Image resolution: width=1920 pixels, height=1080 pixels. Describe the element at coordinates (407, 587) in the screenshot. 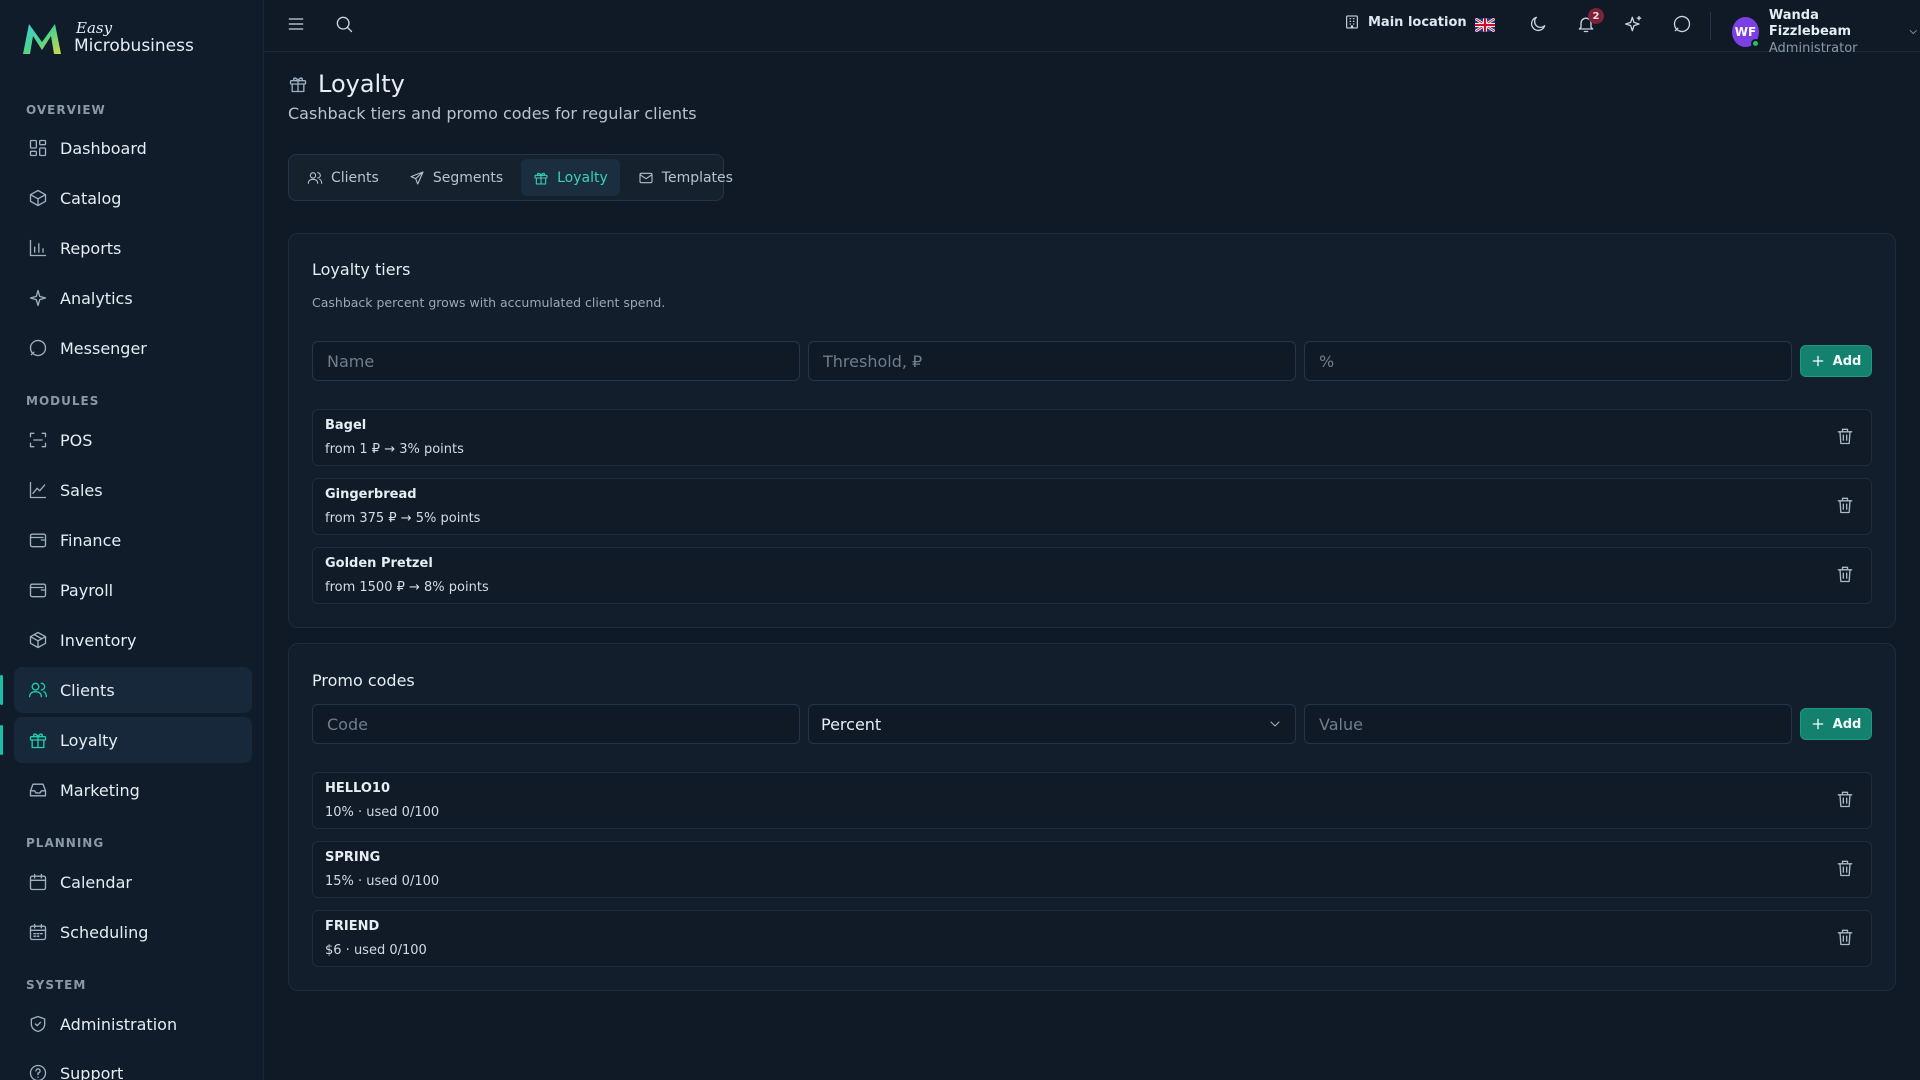

I see `tier-detail: from 1500 ₽ → 8% points` at that location.